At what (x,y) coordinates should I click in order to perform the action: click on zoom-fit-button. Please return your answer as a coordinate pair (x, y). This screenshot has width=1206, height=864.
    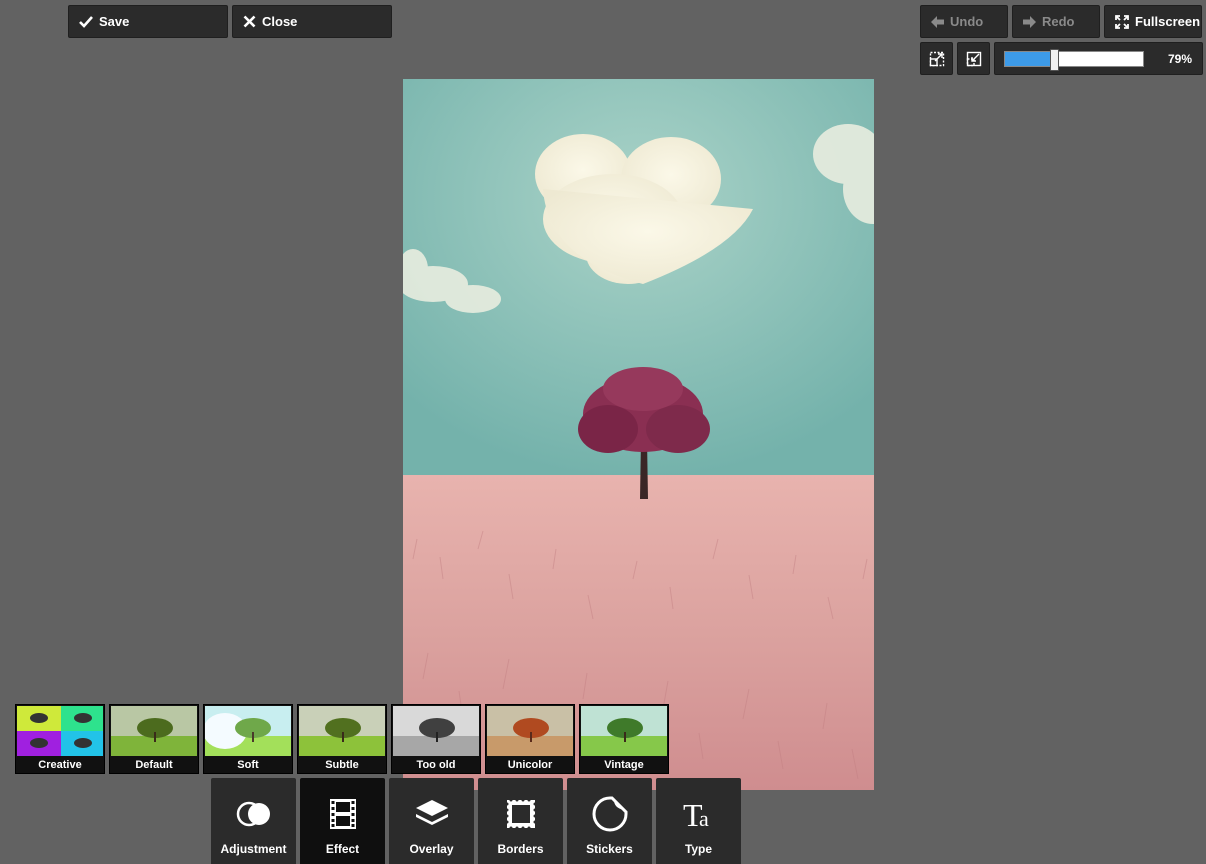
    Looking at the image, I should click on (936, 58).